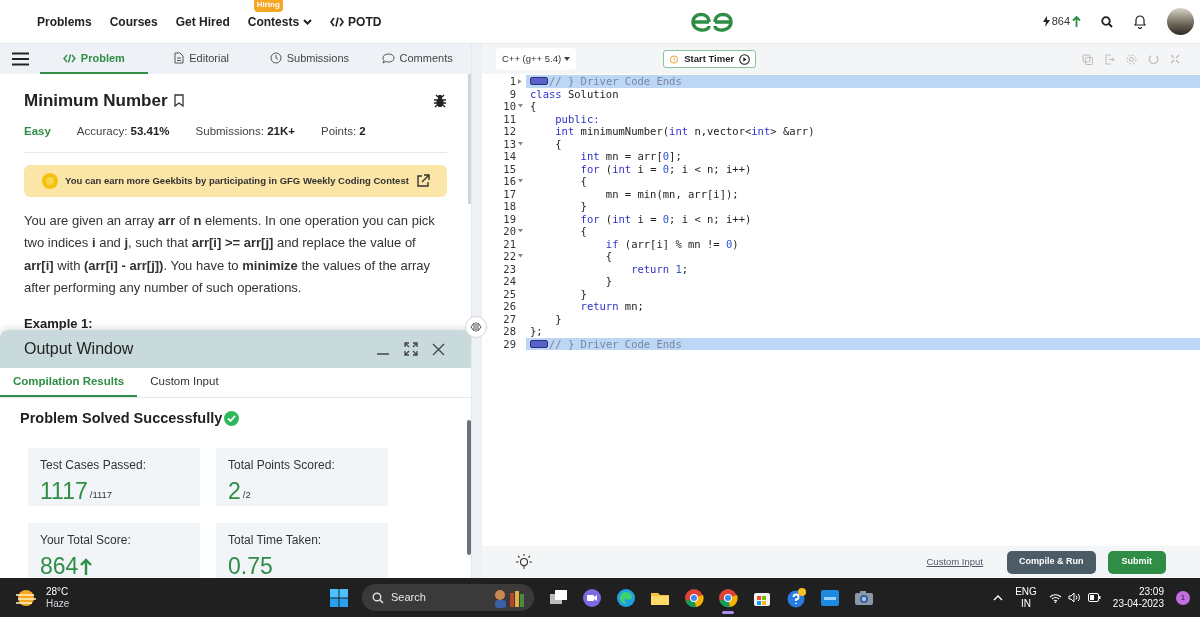  Describe the element at coordinates (998, 597) in the screenshot. I see `chevron-up-icon` at that location.